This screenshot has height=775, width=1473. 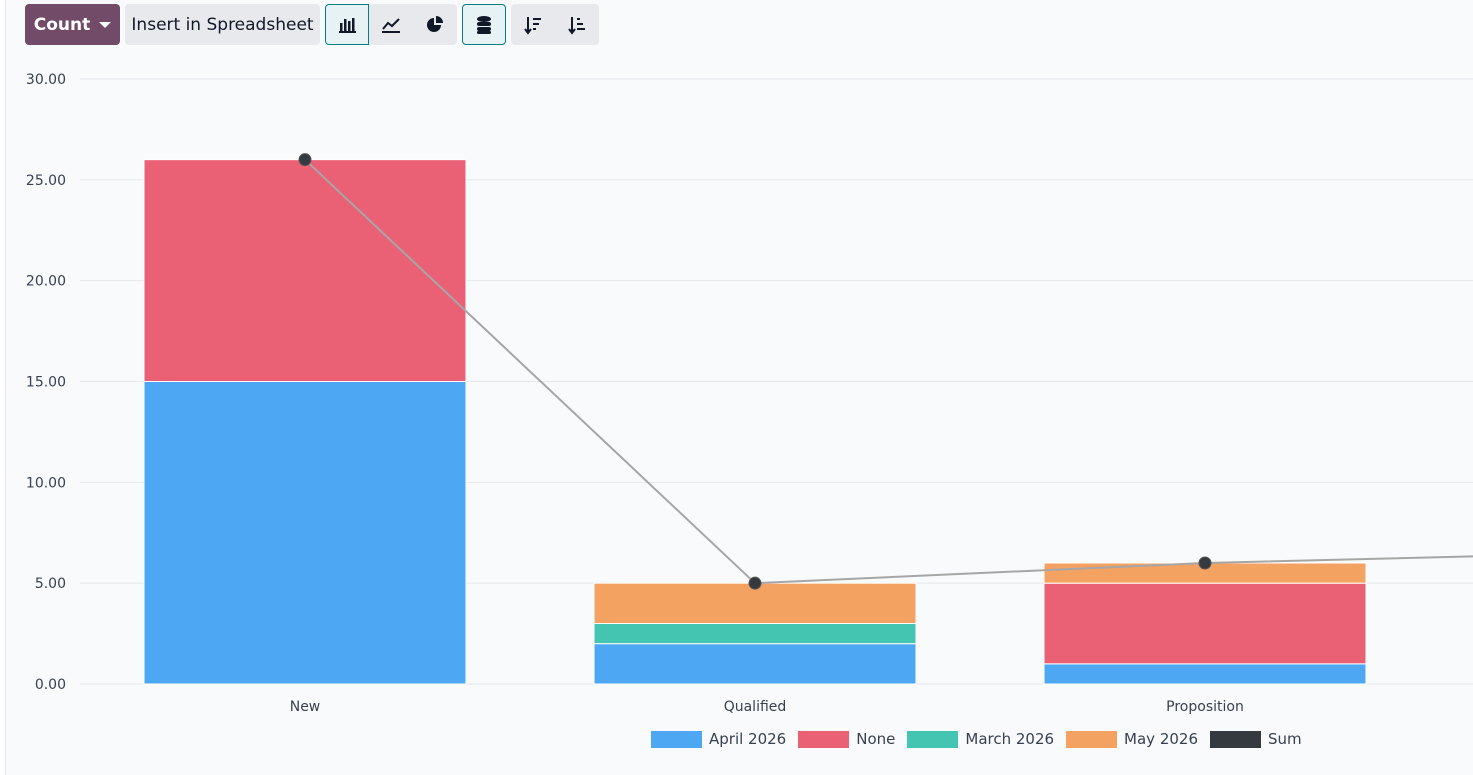 I want to click on legend-item: April 2026, so click(x=718, y=739).